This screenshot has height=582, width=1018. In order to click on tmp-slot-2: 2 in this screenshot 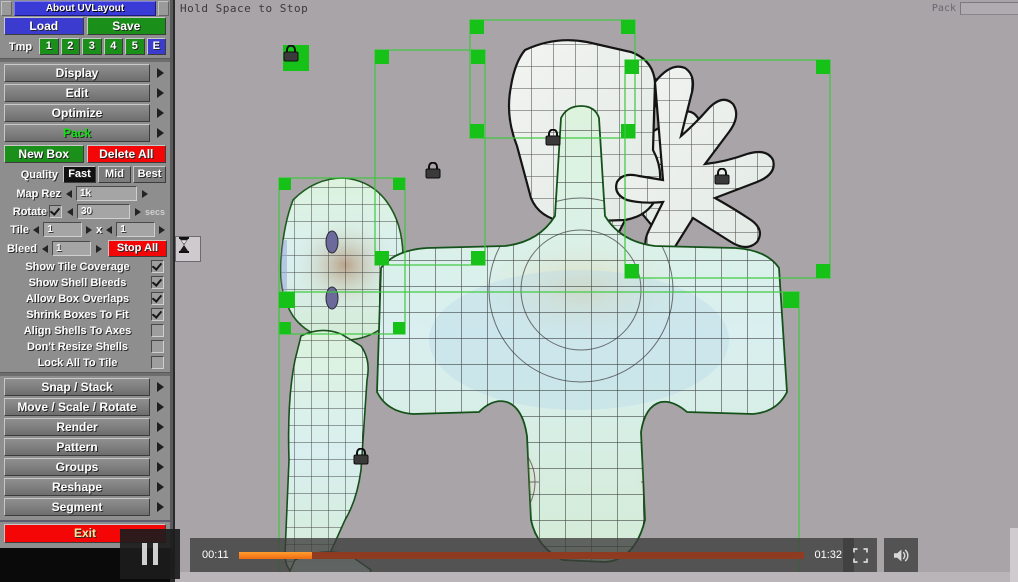, I will do `click(70, 46)`.